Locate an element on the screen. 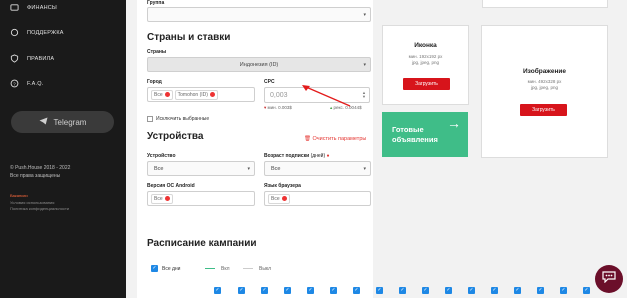 This screenshot has height=298, width=627. icon-formats: jpg, jpeg, png is located at coordinates (425, 62).